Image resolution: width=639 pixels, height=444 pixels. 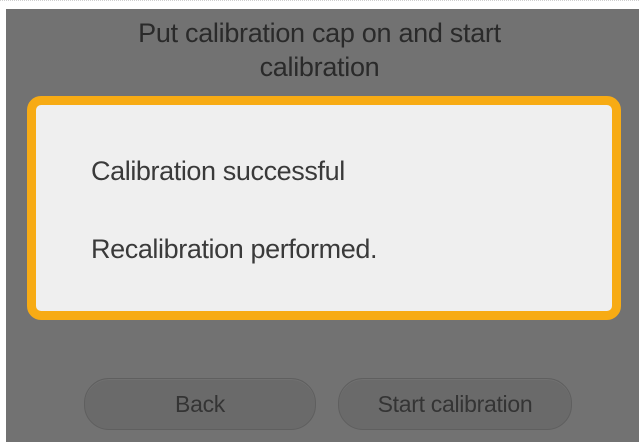 What do you see at coordinates (218, 171) in the screenshot?
I see `dialog-message: Calibration successful` at bounding box center [218, 171].